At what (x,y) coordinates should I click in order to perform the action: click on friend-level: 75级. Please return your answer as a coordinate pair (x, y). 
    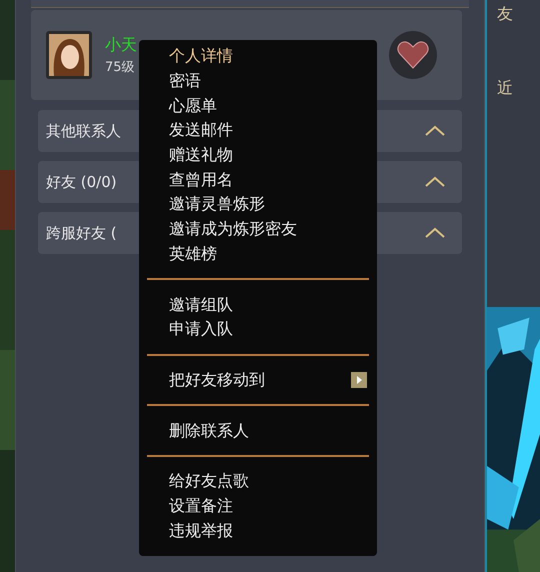
    Looking at the image, I should click on (120, 67).